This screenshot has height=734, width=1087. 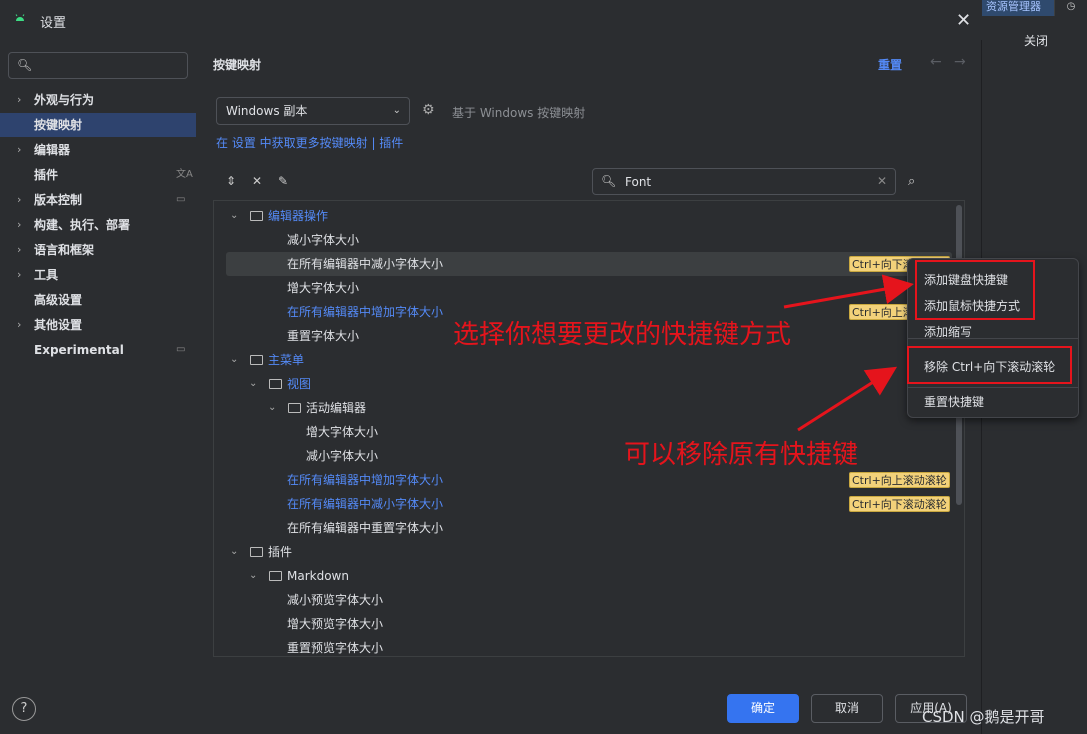 I want to click on sidebar-item: 高级设置, so click(x=98, y=300).